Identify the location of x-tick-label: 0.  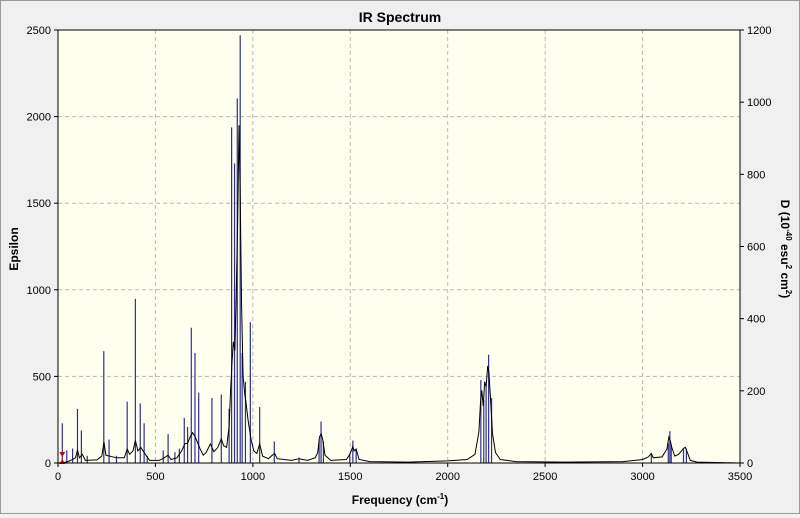
(58, 477).